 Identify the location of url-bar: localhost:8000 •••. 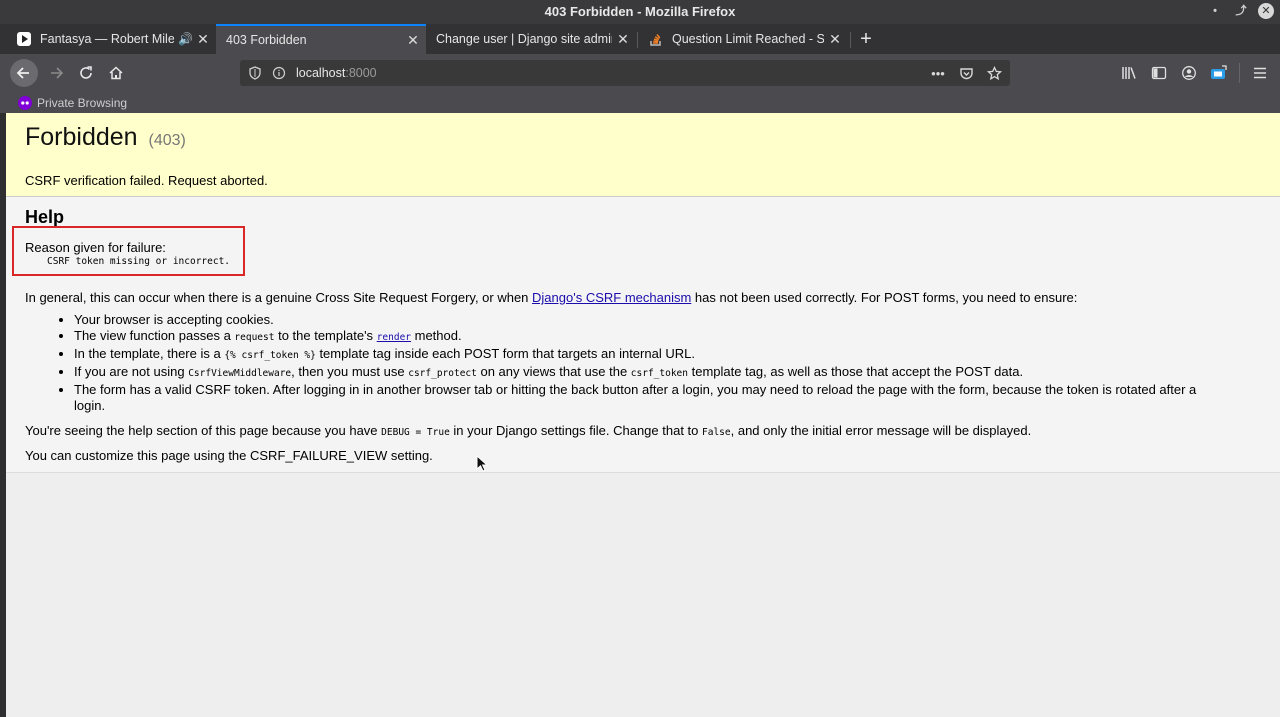
(625, 73).